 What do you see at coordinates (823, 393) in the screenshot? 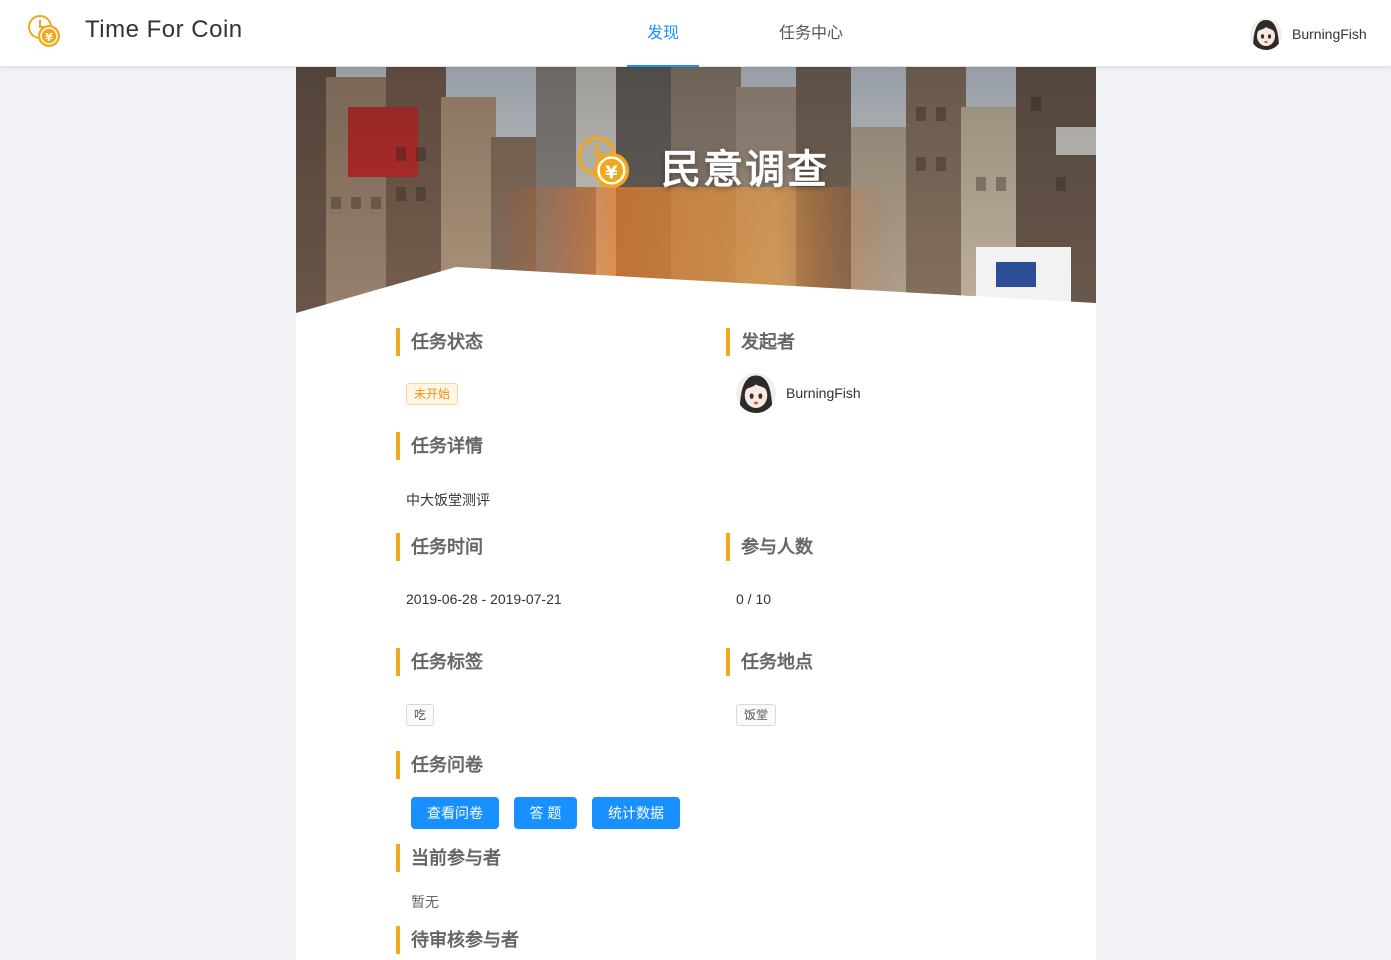
I see `creator-name: BurningFish` at bounding box center [823, 393].